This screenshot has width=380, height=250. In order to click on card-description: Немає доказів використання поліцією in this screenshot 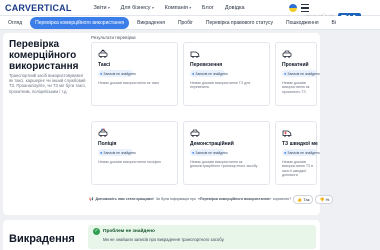, I will do `click(129, 162)`.